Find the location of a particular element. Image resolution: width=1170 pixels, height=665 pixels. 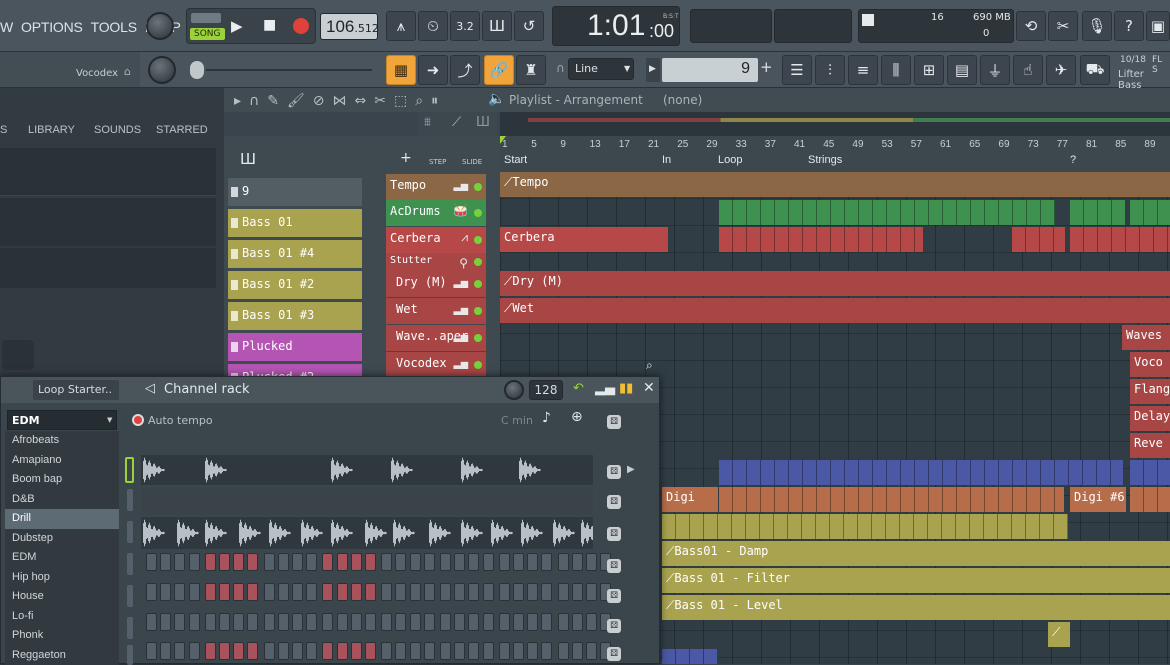

track-icon: 🥁 is located at coordinates (460, 210).